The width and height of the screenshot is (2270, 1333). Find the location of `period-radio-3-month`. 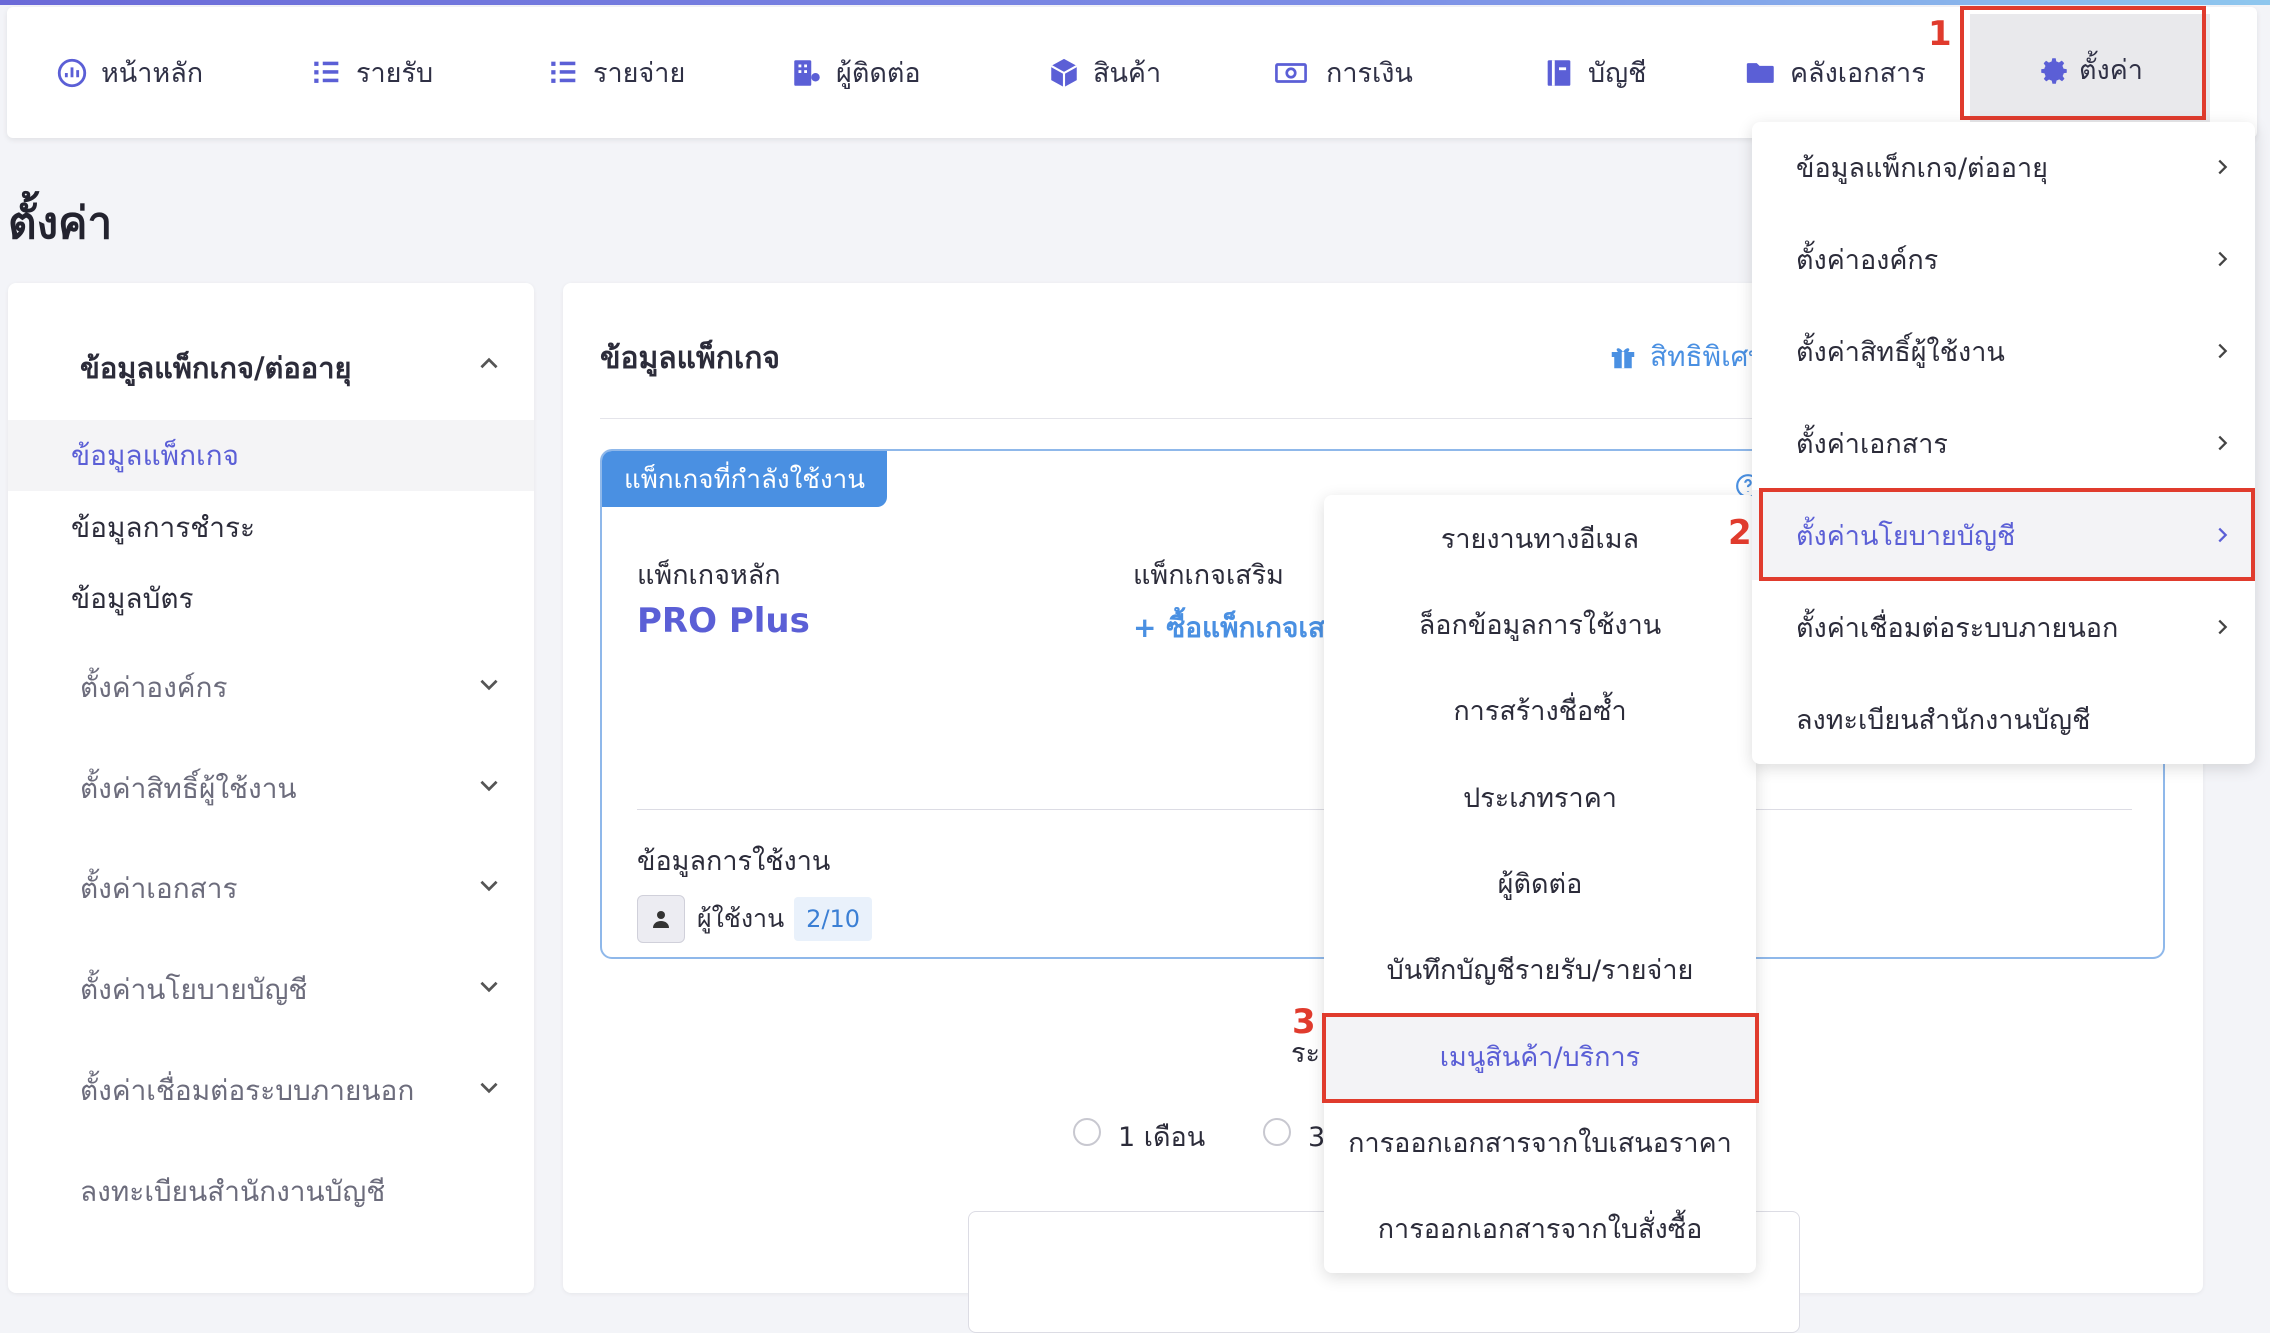

period-radio-3-month is located at coordinates (1277, 1132).